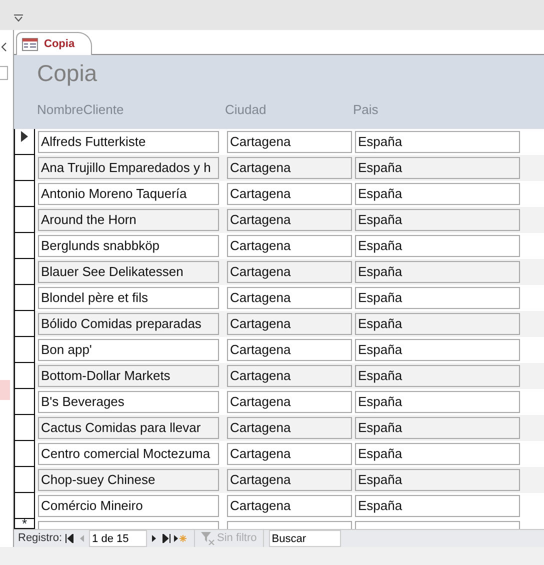 This screenshot has height=565, width=544. I want to click on text-field: Ana Trujillo Emparedados y h, so click(128, 168).